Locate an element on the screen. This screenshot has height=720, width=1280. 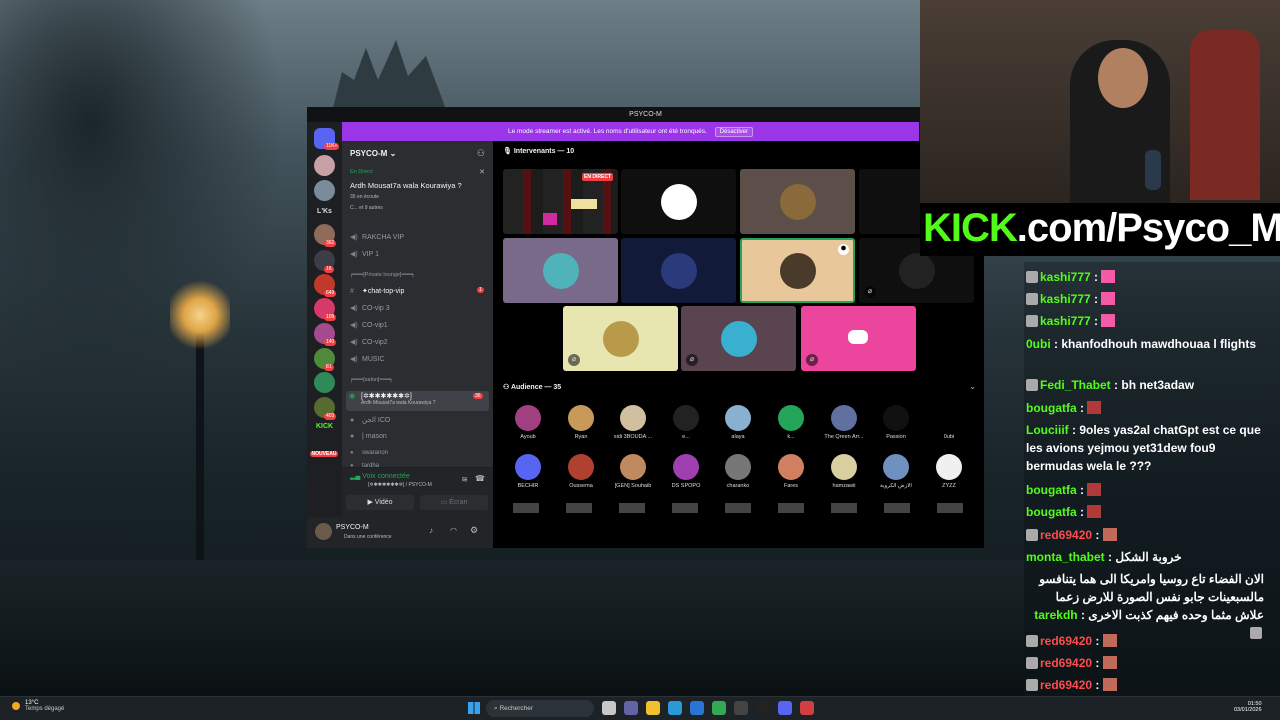
audience-member: alaya is located at coordinates (738, 422).